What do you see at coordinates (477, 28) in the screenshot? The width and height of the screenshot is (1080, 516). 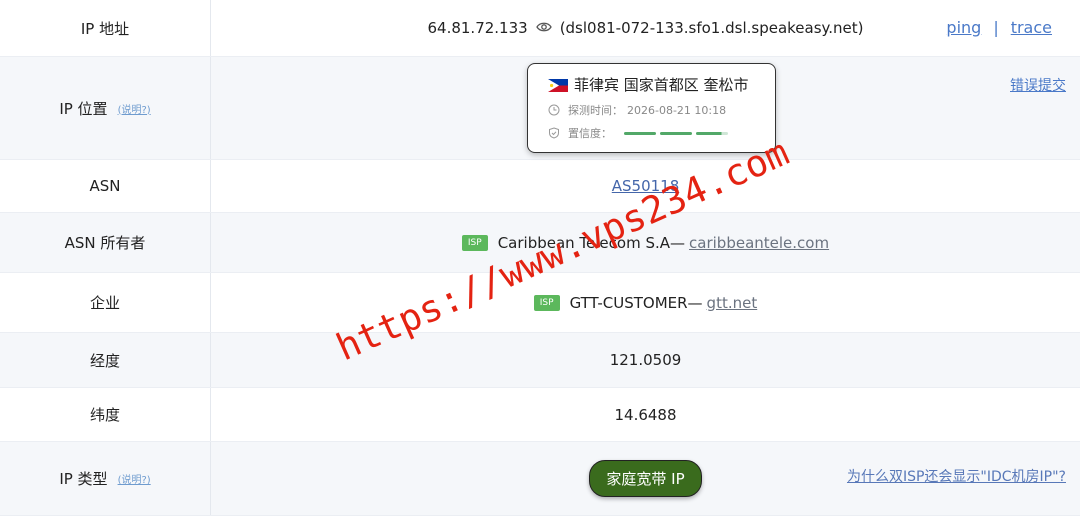 I see `ip-address-value: 64.81.72.133` at bounding box center [477, 28].